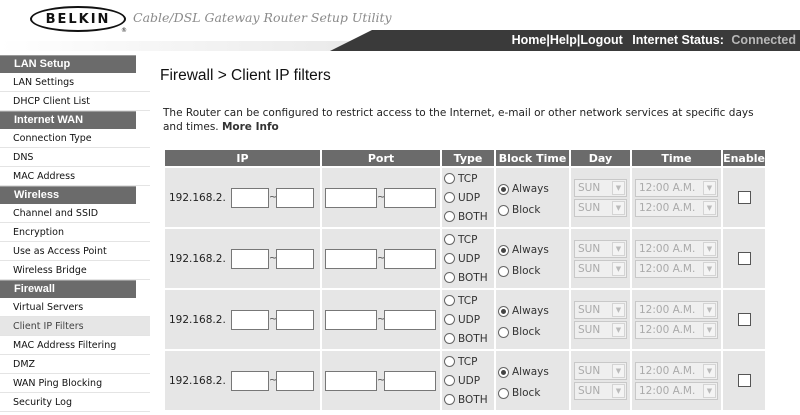 The image size is (800, 415). Describe the element at coordinates (75, 101) in the screenshot. I see `sidebar-item-dhcp-client-list: DHCP Client List` at that location.